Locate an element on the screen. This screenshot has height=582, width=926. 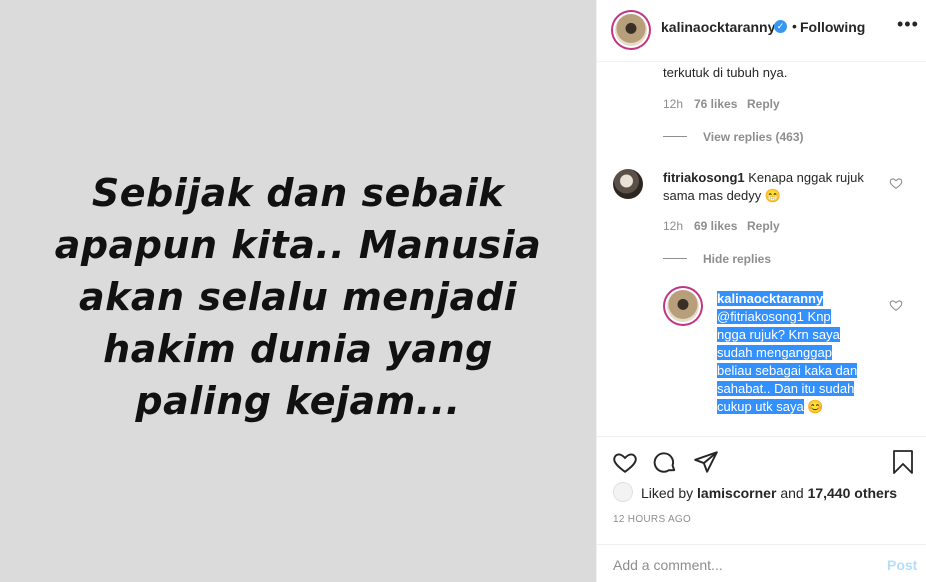
smile-emoji-icon: 😊 is located at coordinates (815, 406).